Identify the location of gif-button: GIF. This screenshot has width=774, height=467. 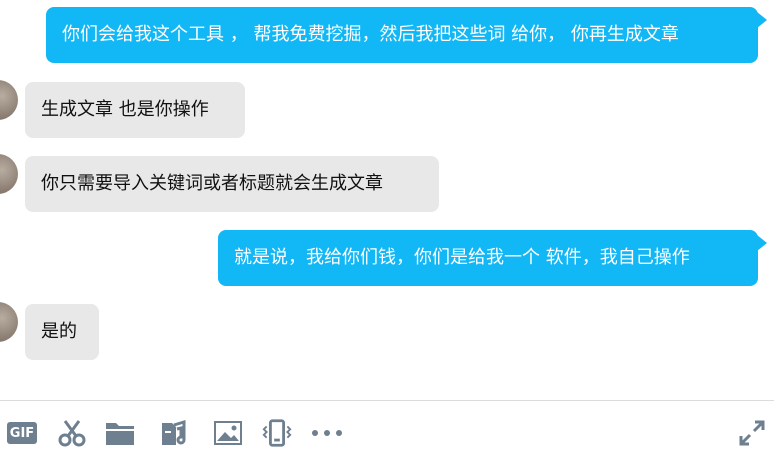
(22, 433).